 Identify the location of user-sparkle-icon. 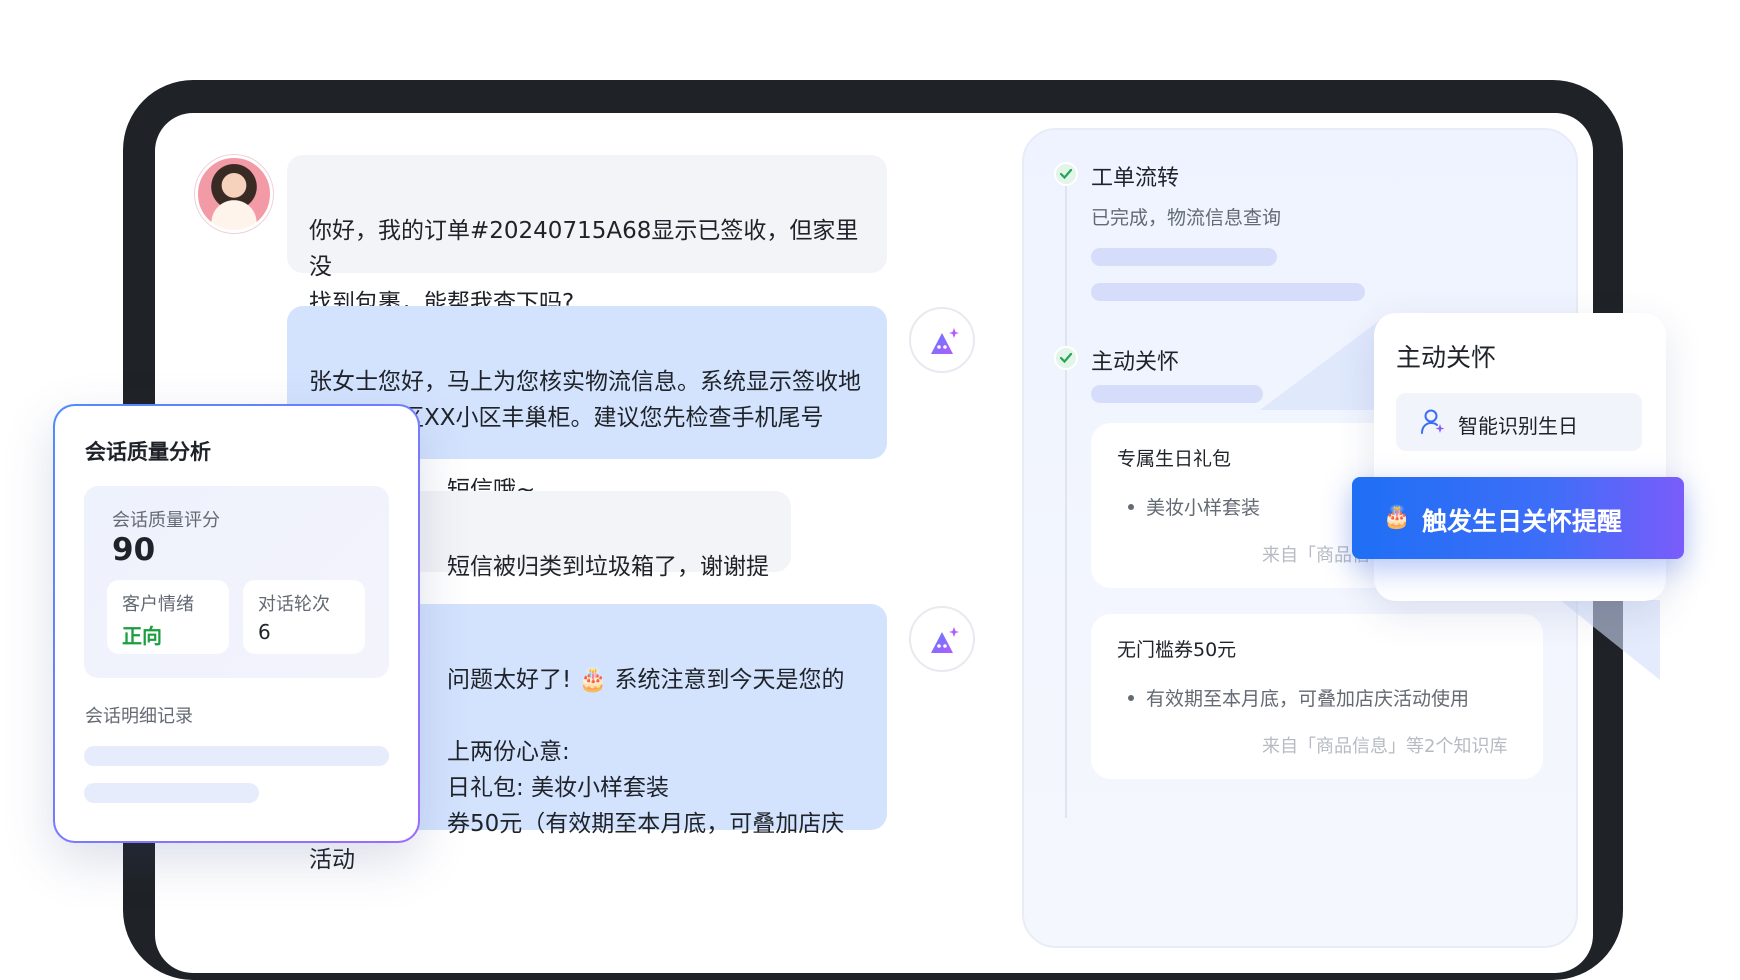
(1433, 421).